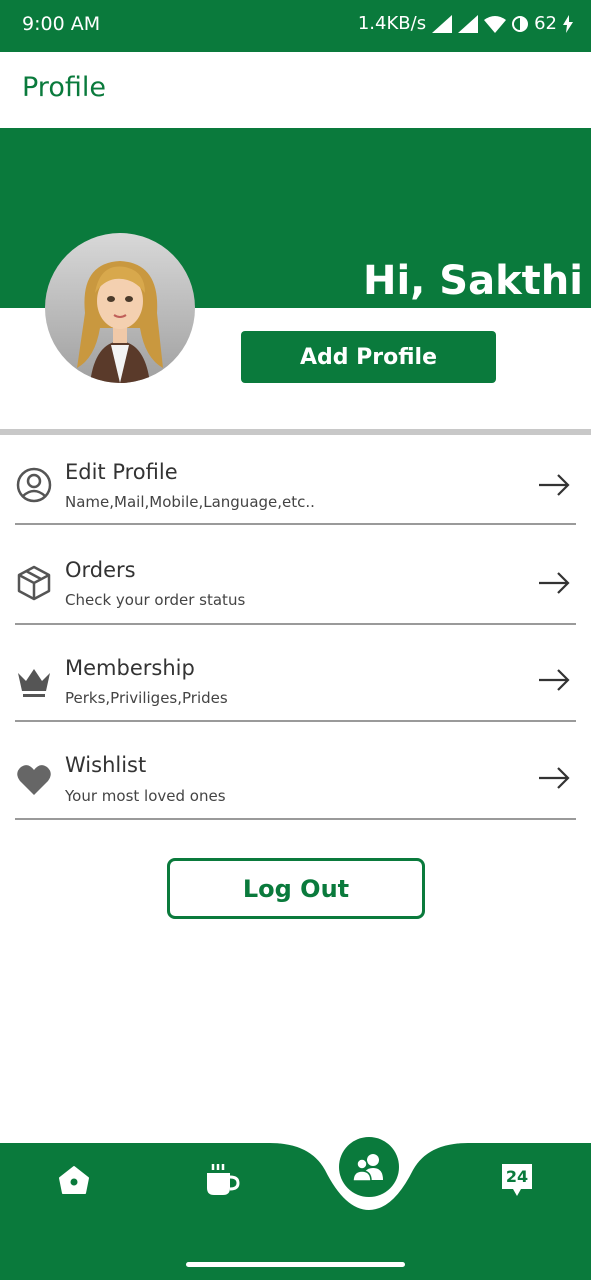 This screenshot has height=1280, width=591. I want to click on avatar-image, so click(120, 322).